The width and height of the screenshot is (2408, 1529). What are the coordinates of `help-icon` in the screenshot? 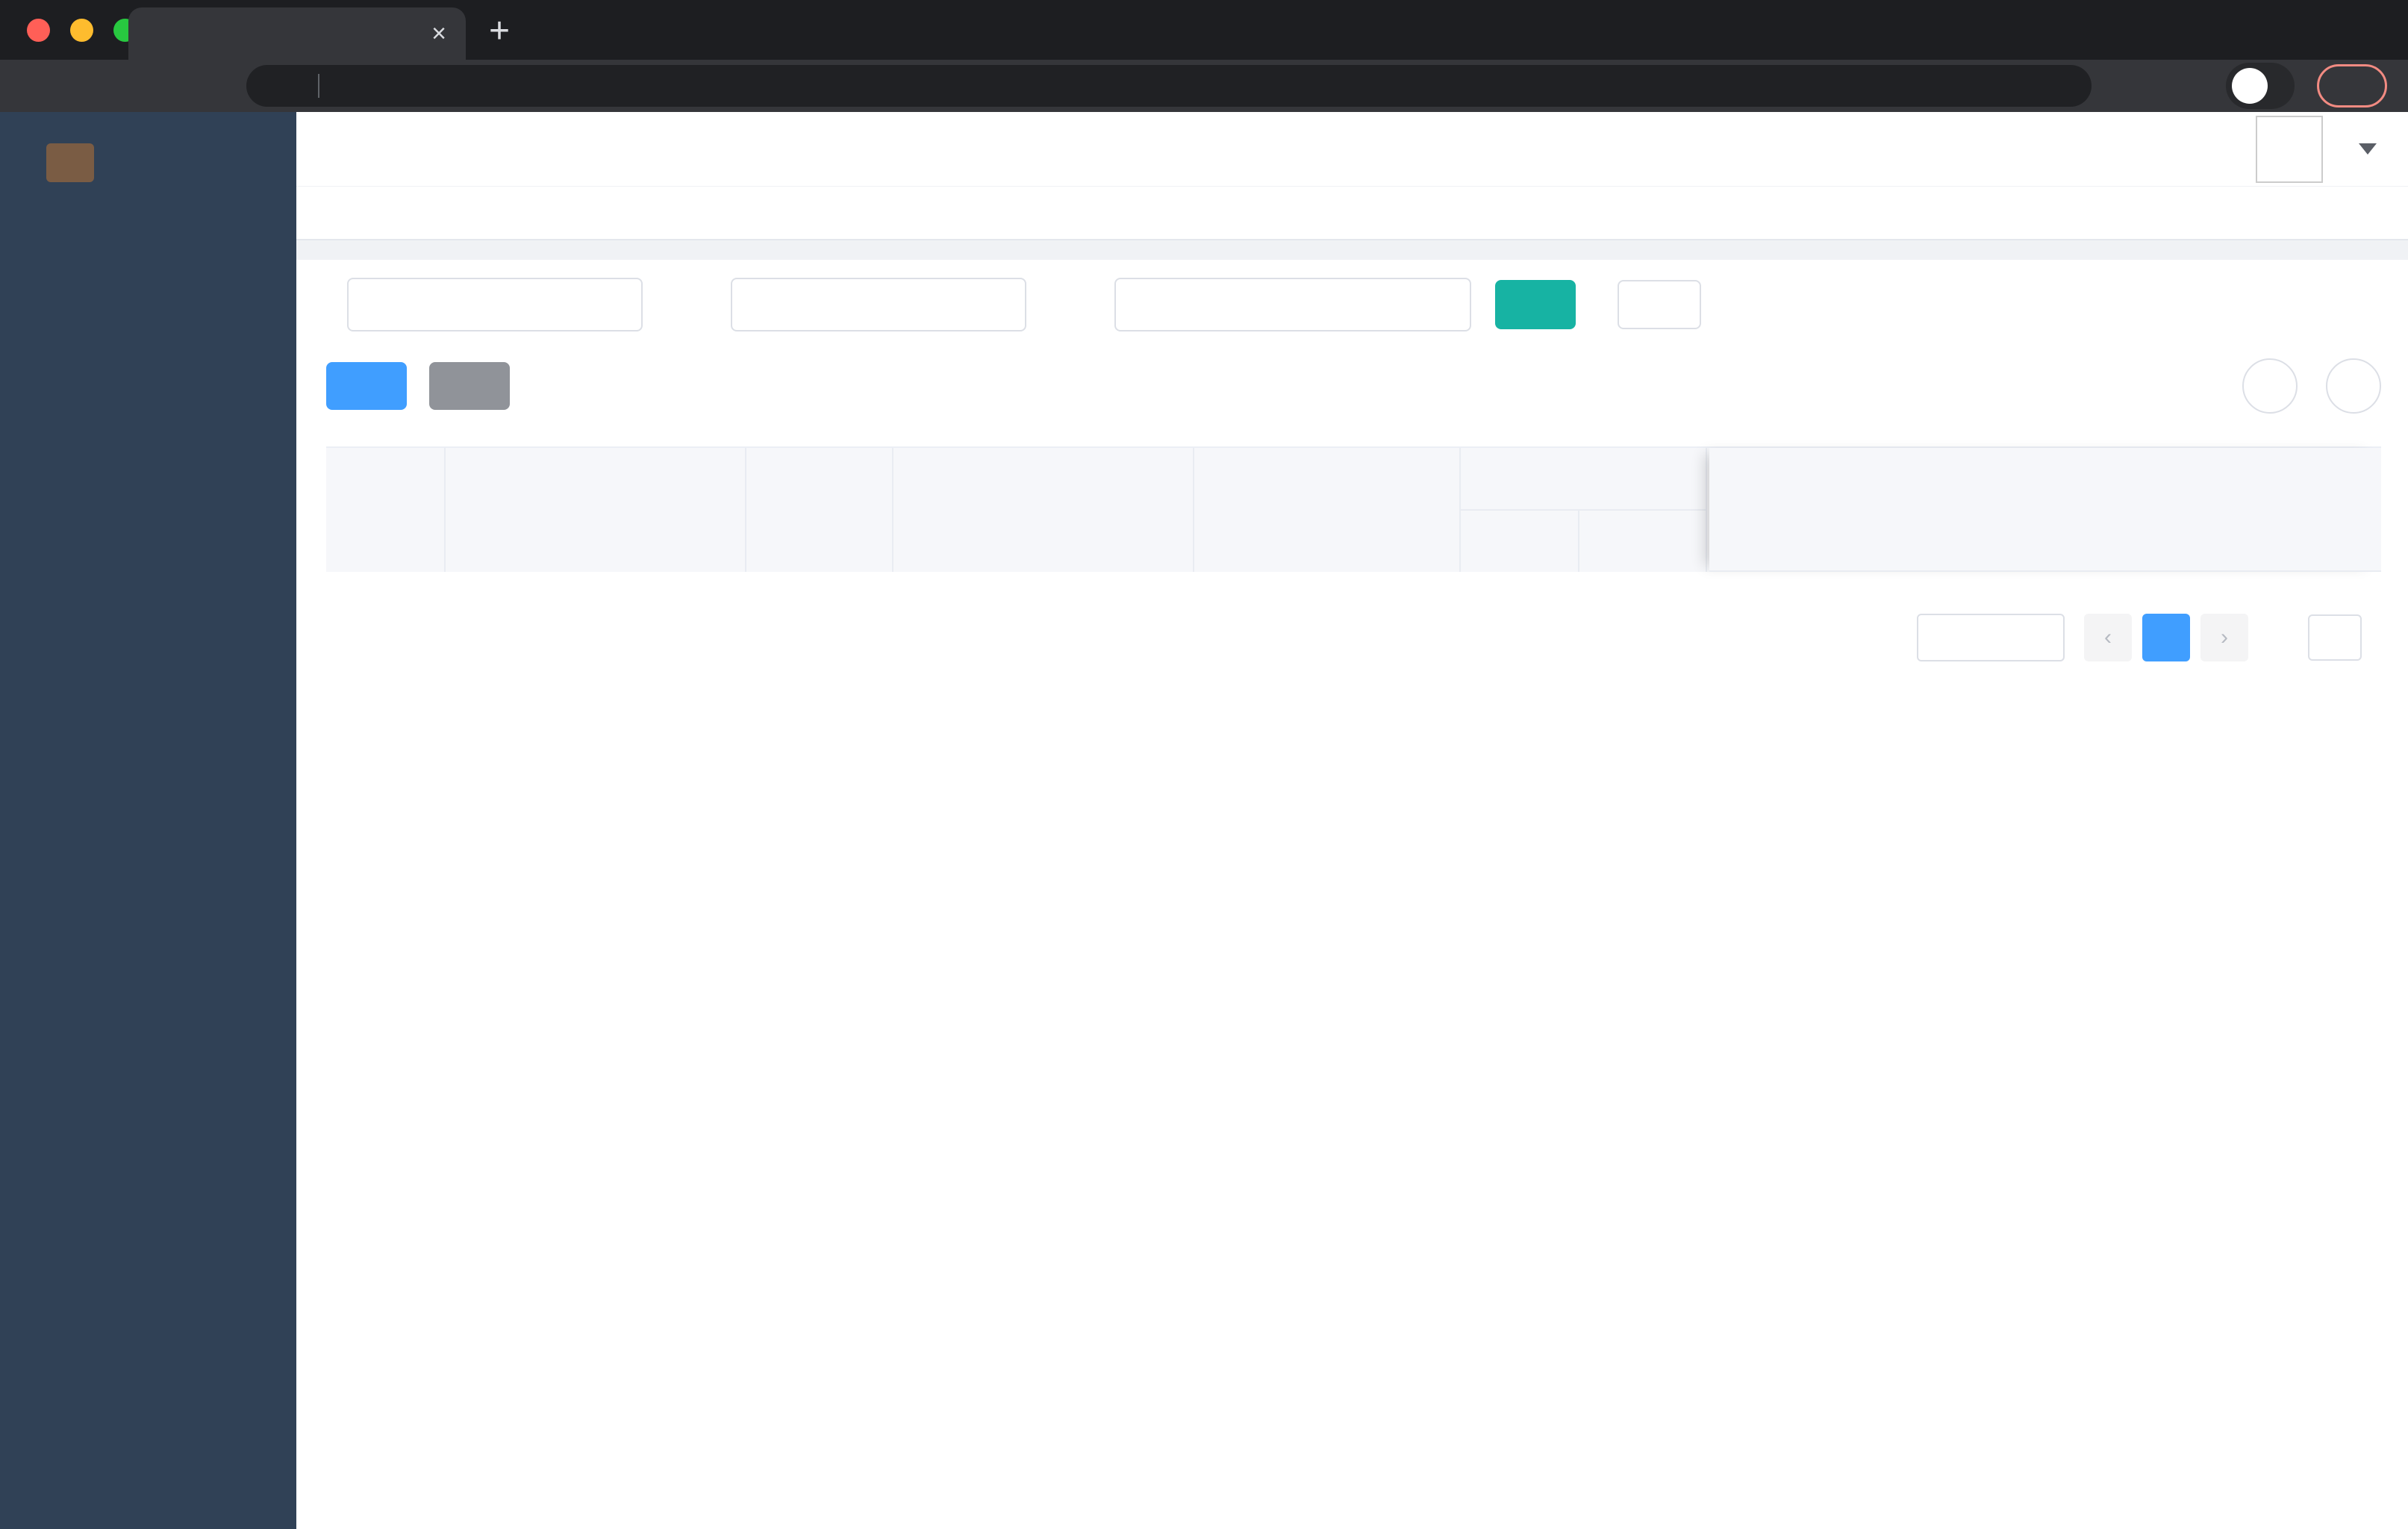 It's located at (2078, 149).